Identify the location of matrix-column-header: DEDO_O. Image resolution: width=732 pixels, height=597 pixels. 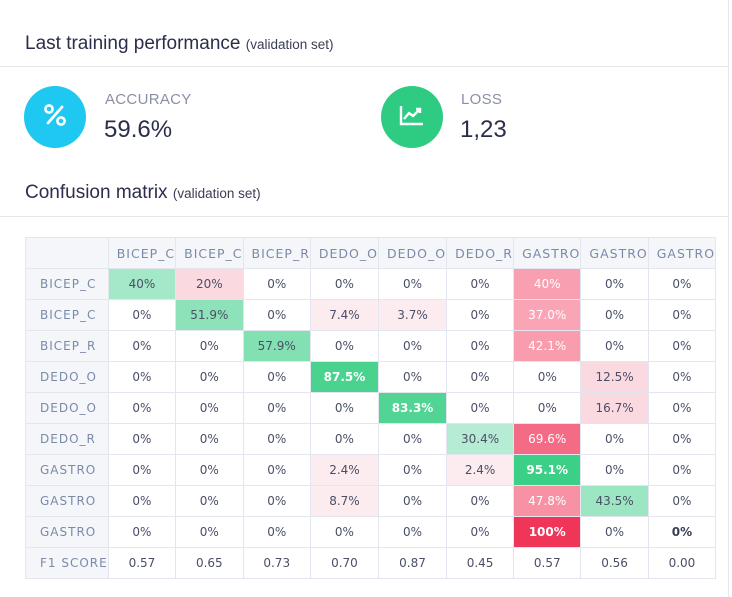
(344, 253).